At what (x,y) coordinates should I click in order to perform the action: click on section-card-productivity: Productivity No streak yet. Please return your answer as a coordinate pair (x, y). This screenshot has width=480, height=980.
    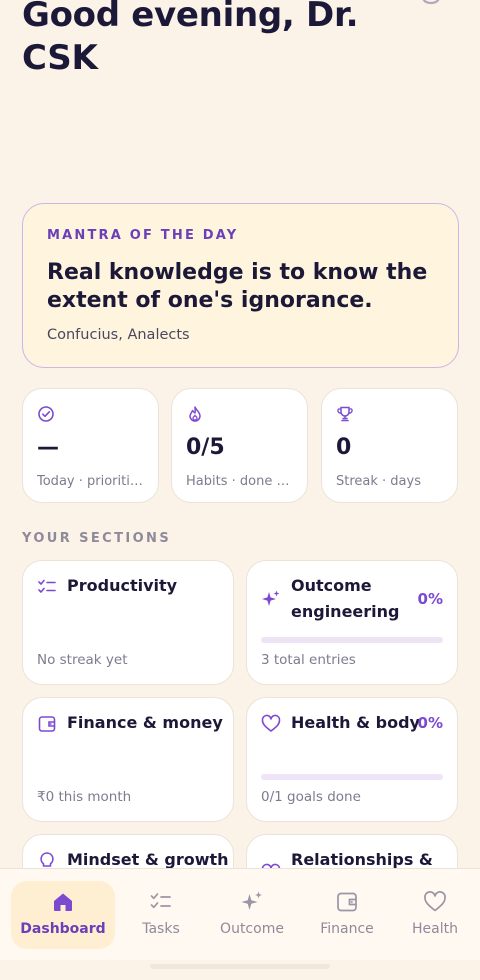
    Looking at the image, I should click on (128, 622).